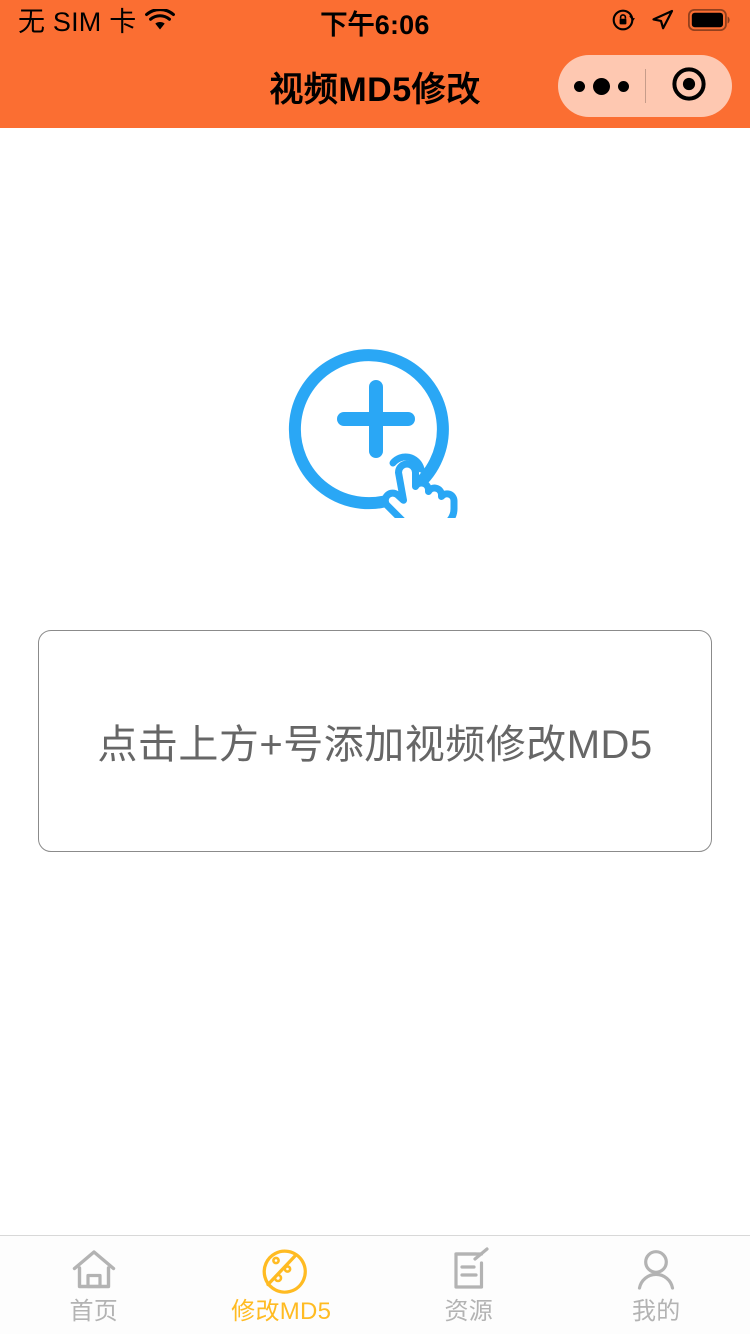  I want to click on status-bar-left: 无 SIM 卡, so click(97, 21).